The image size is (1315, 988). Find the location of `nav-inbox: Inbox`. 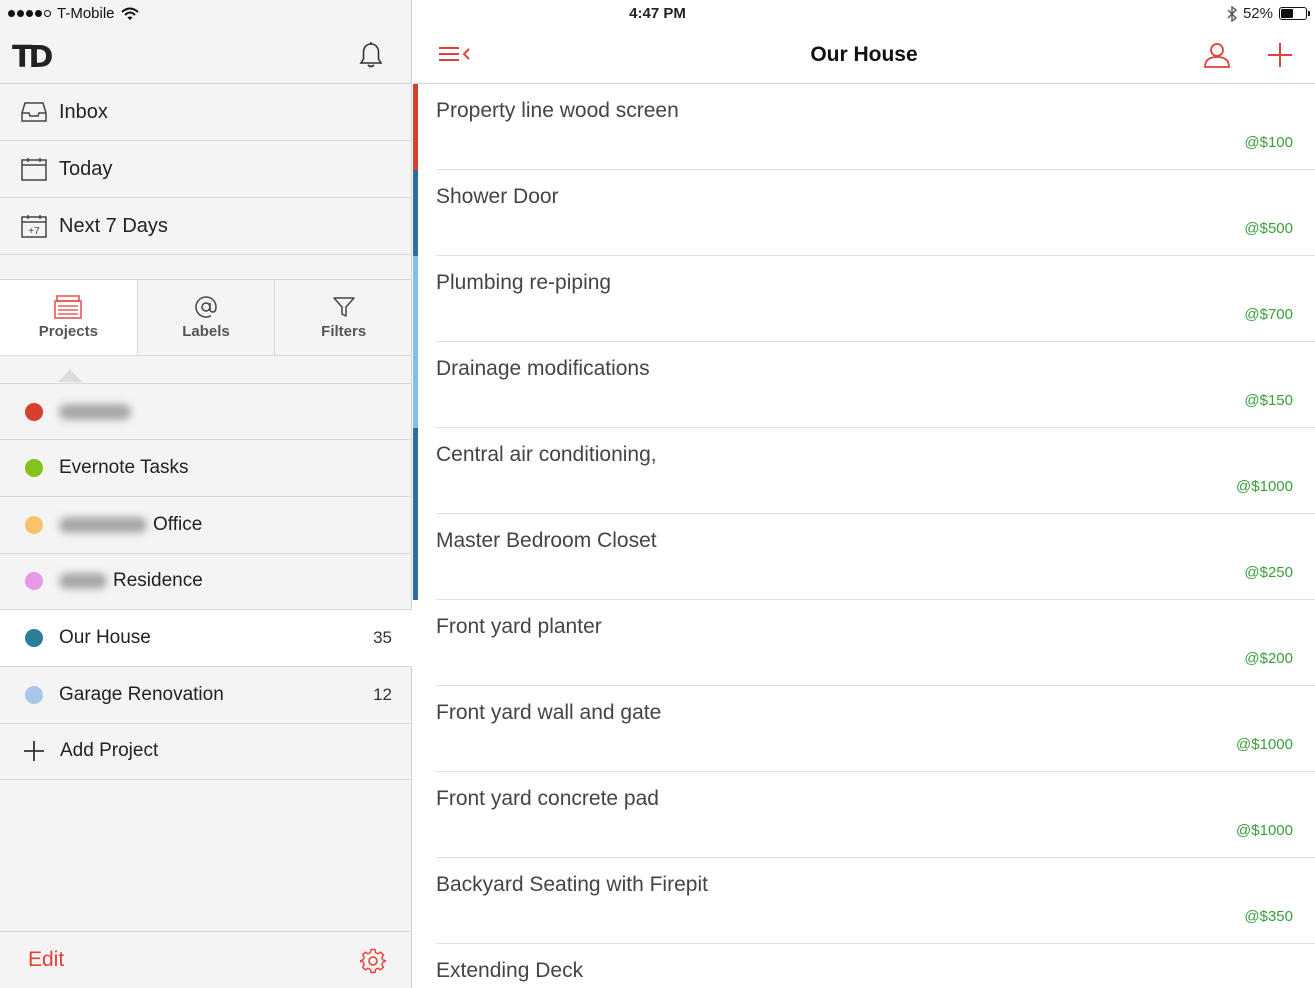

nav-inbox: Inbox is located at coordinates (206, 112).